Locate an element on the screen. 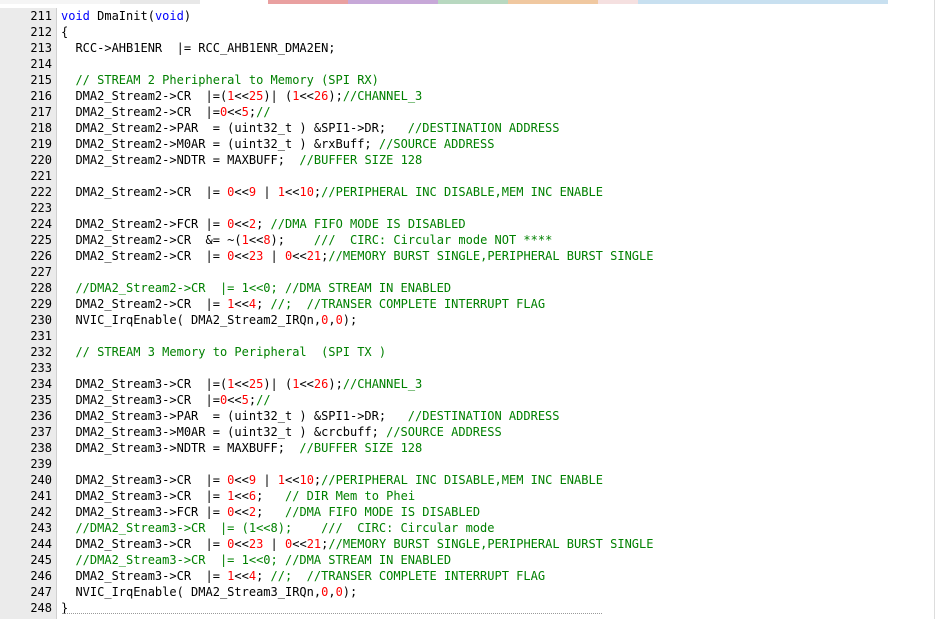 The width and height of the screenshot is (939, 619). code-line: 227 is located at coordinates (469, 272).